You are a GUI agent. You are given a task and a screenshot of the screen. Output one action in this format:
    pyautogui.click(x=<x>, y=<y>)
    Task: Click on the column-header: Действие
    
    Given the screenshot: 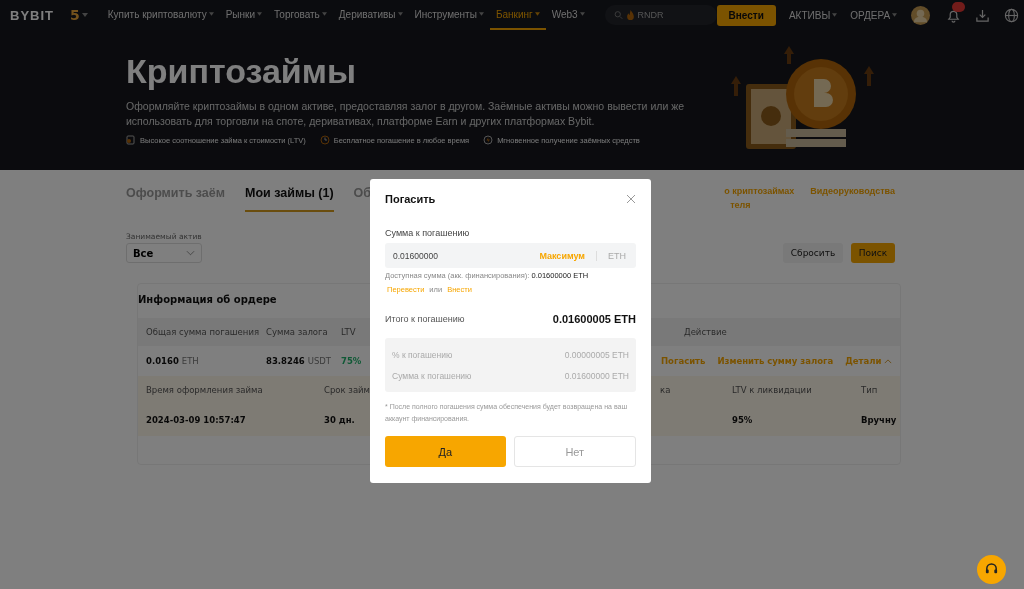 What is the action you would take?
    pyautogui.click(x=705, y=332)
    